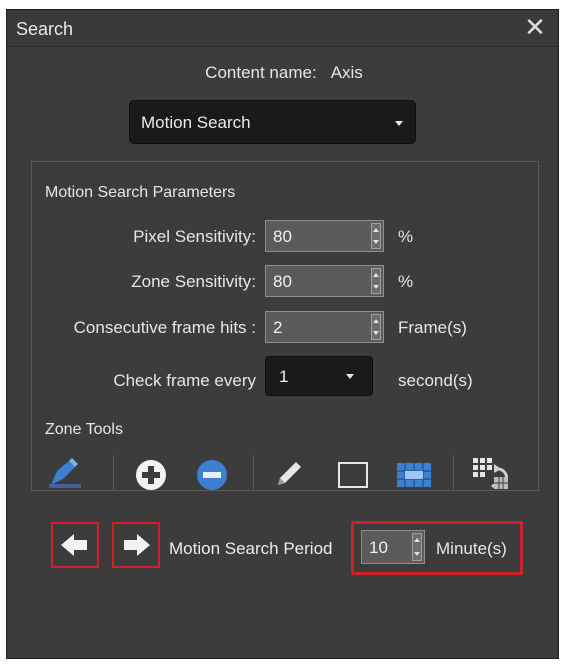  I want to click on pixel-sensitivity-label: Pixel Sensitivity:, so click(194, 236).